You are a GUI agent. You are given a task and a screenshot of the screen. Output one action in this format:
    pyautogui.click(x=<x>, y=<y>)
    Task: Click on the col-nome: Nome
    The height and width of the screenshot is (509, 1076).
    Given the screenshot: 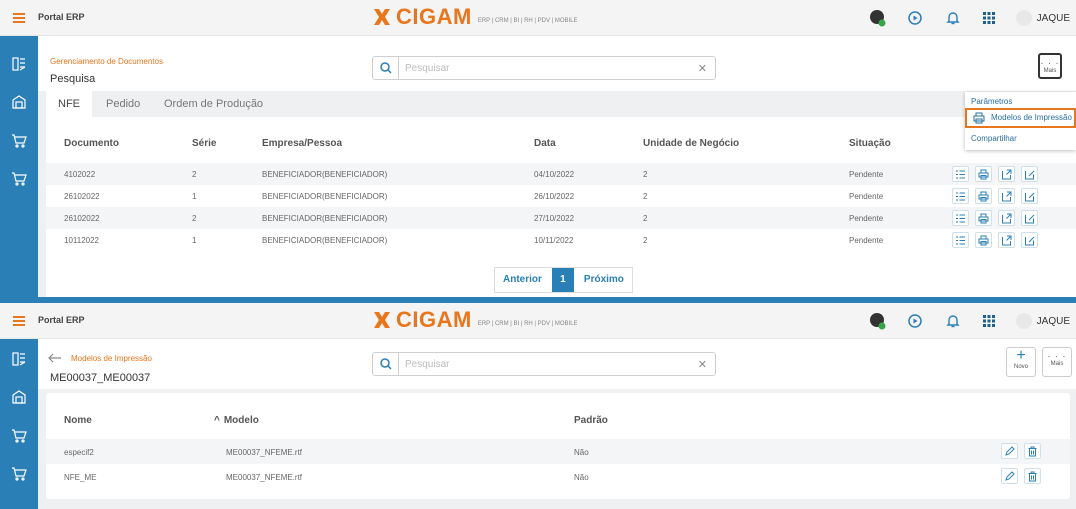 What is the action you would take?
    pyautogui.click(x=78, y=420)
    